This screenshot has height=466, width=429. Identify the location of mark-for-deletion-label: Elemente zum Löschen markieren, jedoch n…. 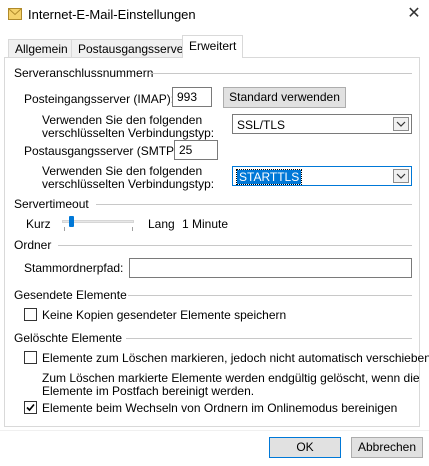
(235, 358).